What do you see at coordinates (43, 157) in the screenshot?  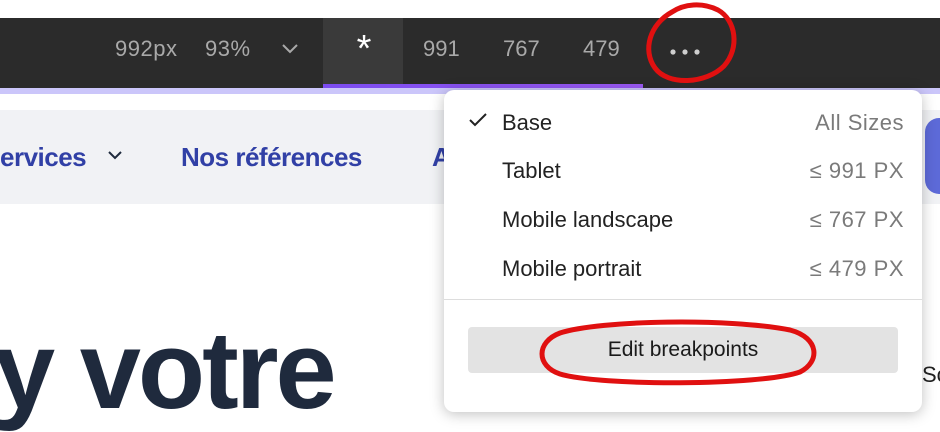 I see `nav-link-services: ervices` at bounding box center [43, 157].